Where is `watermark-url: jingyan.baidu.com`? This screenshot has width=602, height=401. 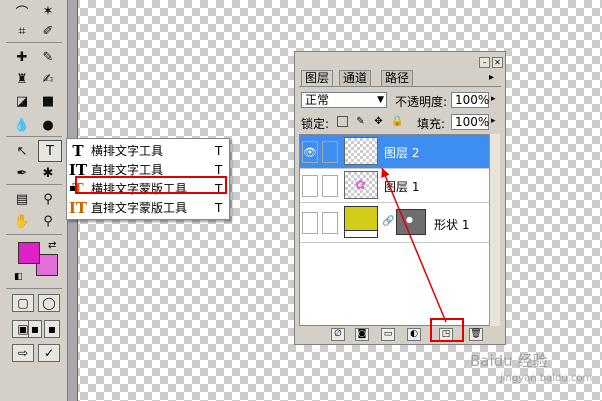
watermark-url: jingyan.baidu.com is located at coordinates (546, 378).